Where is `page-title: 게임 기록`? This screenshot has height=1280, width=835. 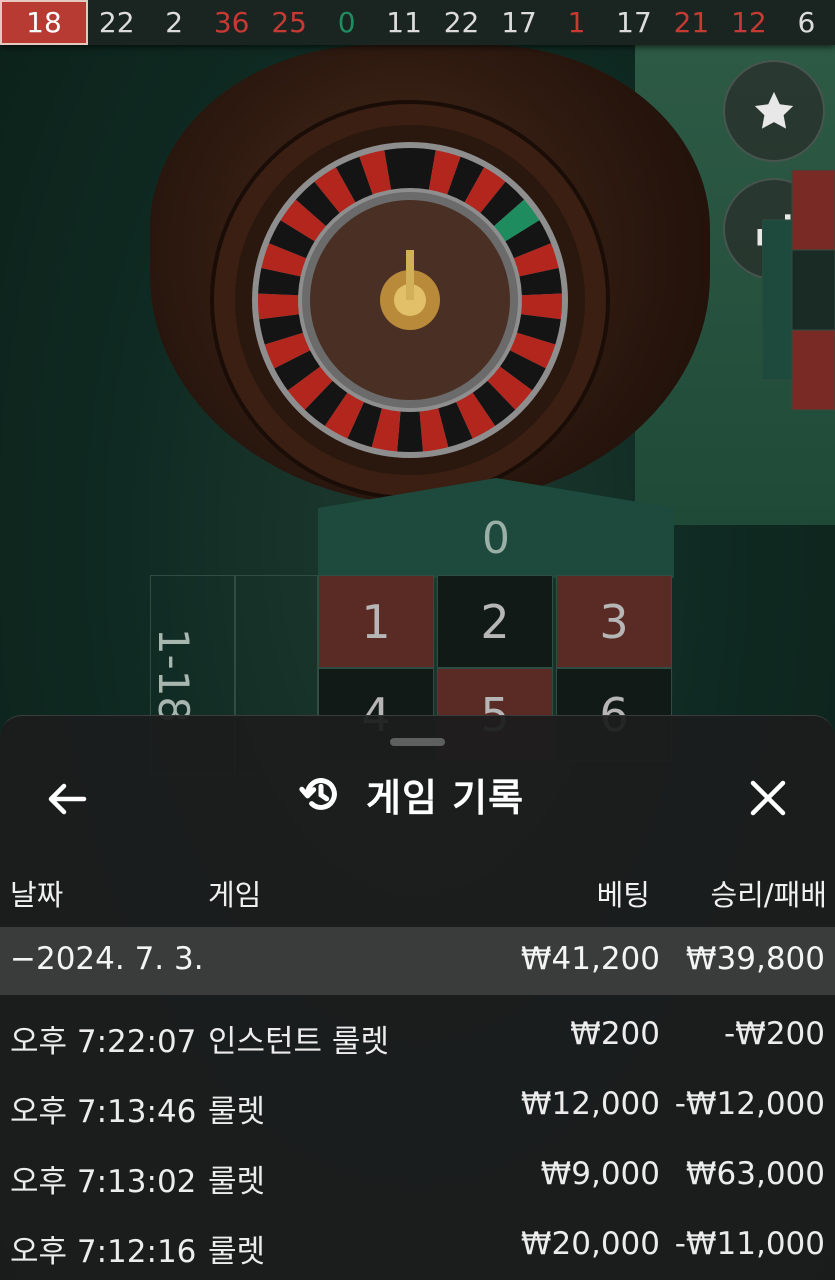
page-title: 게임 기록 is located at coordinates (445, 797).